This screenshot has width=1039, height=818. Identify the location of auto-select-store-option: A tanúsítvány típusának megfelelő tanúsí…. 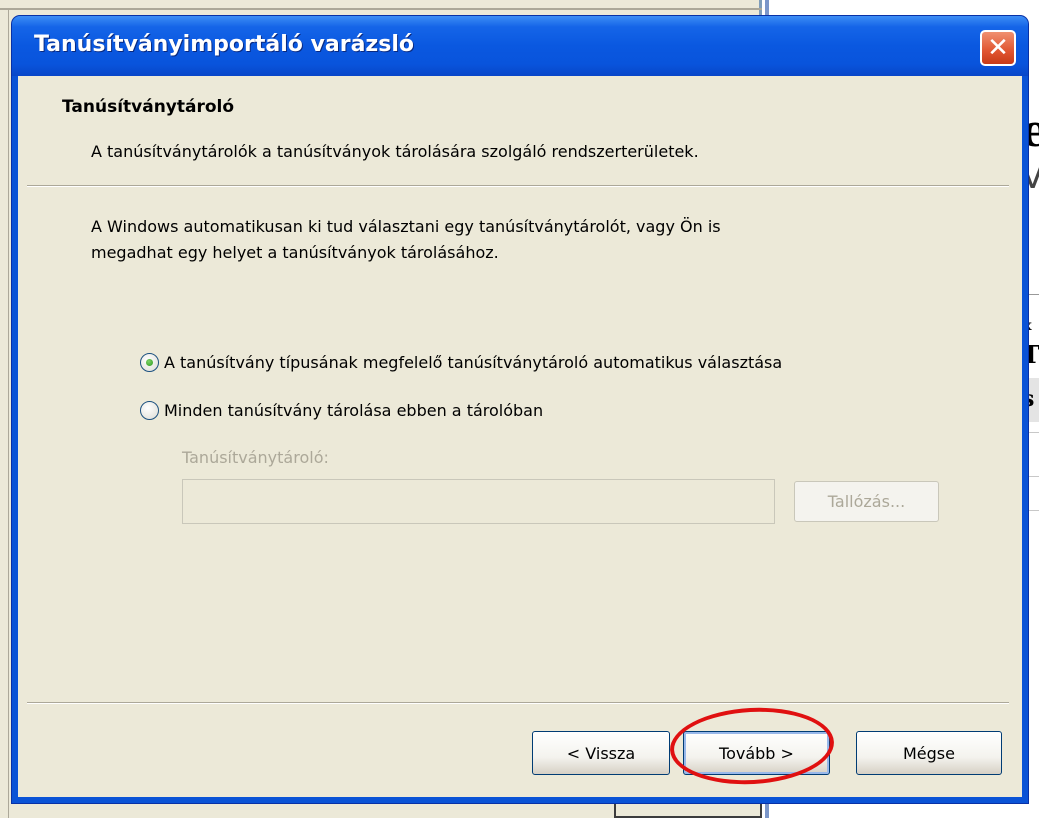
(461, 362).